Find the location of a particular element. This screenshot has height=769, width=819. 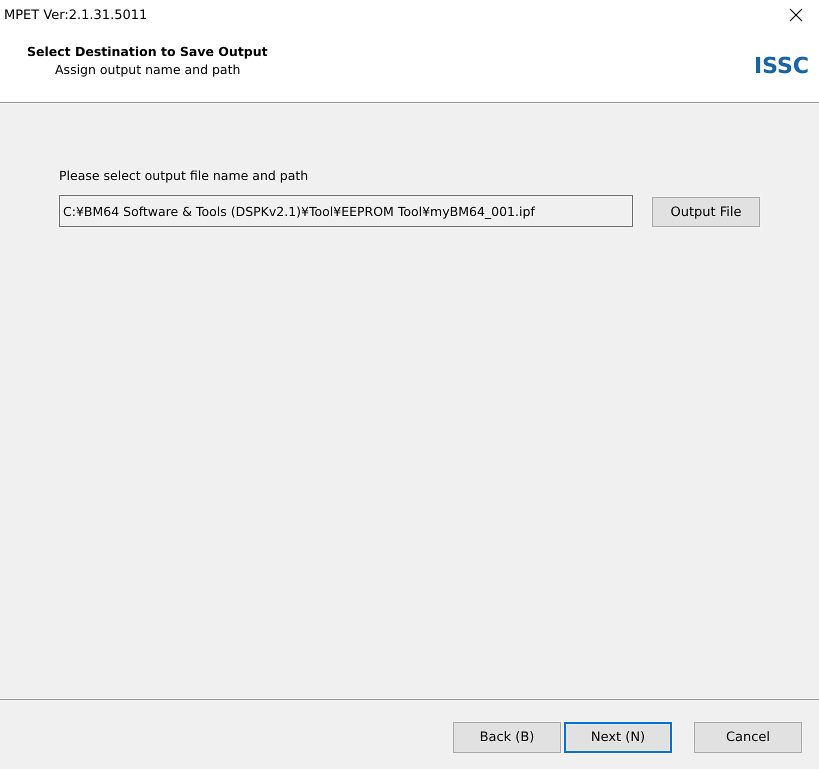

page-title: Select Destination to Save Output is located at coordinates (147, 51).